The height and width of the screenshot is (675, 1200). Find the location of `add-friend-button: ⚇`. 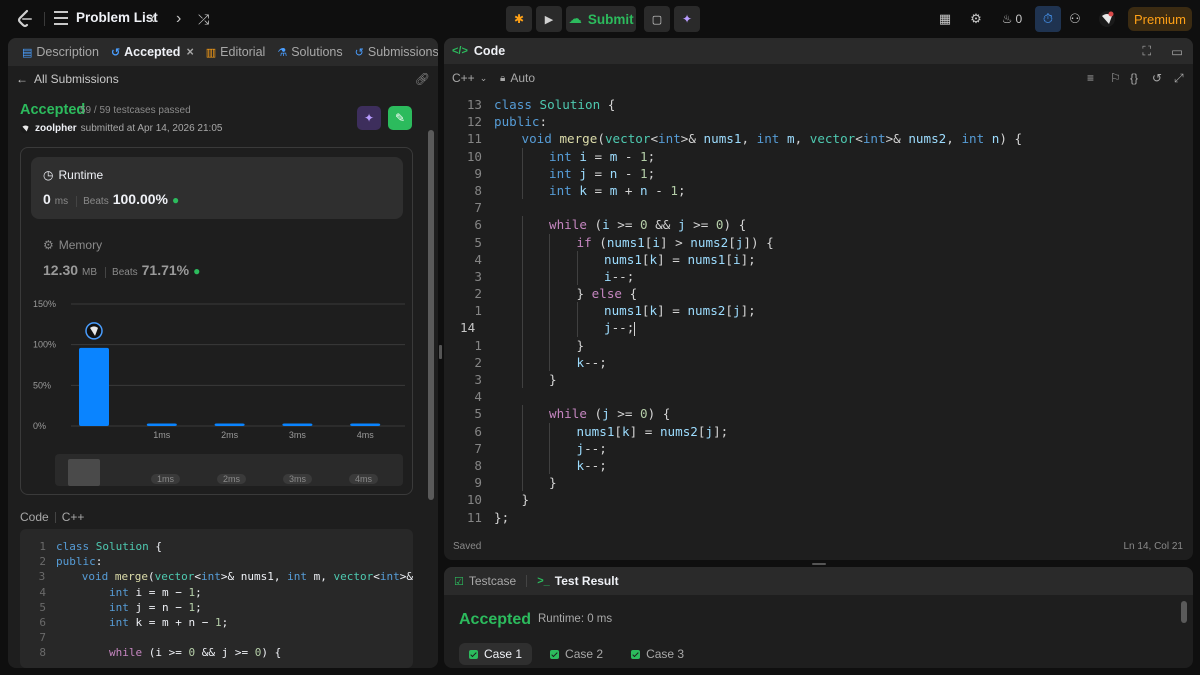

add-friend-button: ⚇ is located at coordinates (1075, 19).